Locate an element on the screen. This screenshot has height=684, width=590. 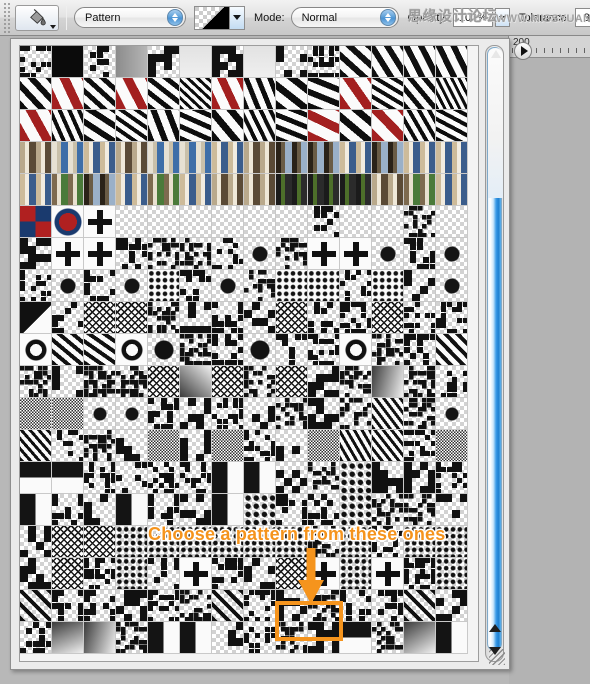
blend-mode-stepper-icon is located at coordinates (387, 17).